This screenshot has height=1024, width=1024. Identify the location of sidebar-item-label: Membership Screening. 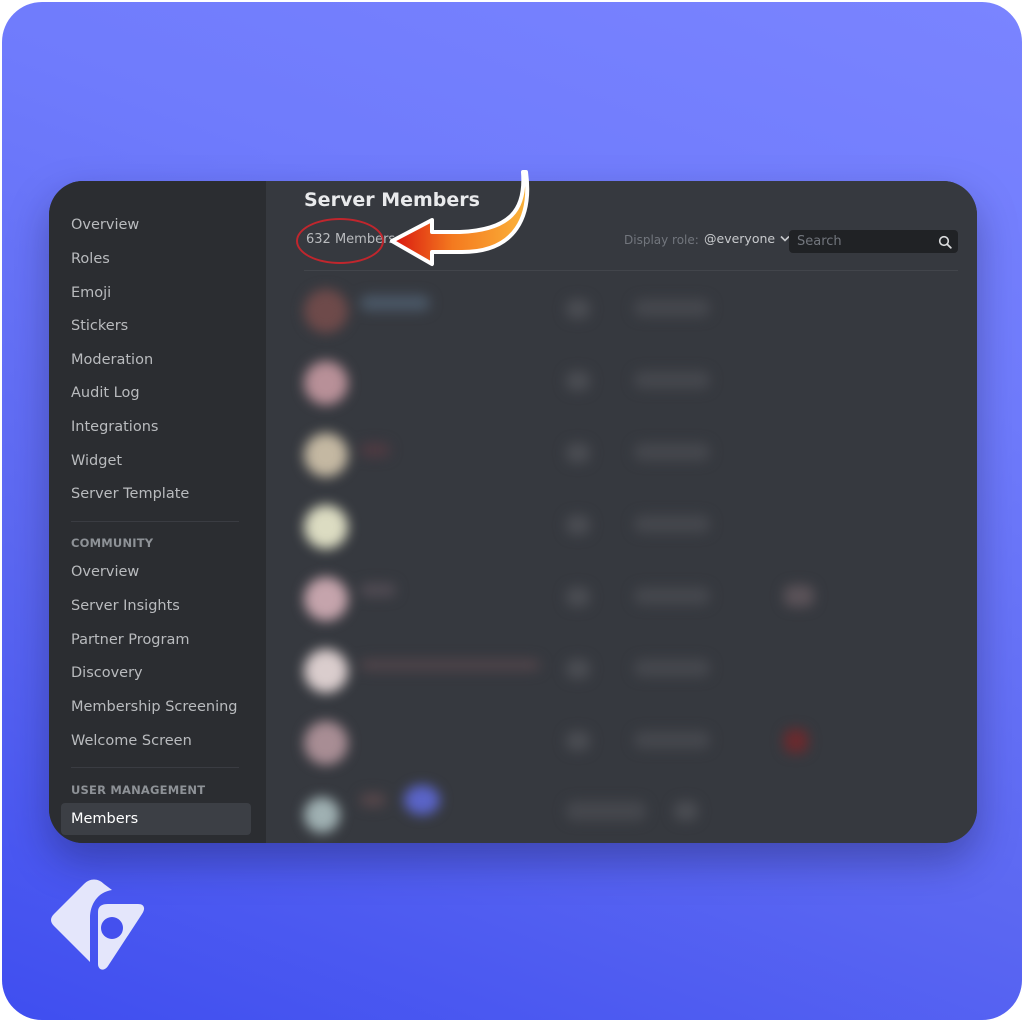
(154, 707).